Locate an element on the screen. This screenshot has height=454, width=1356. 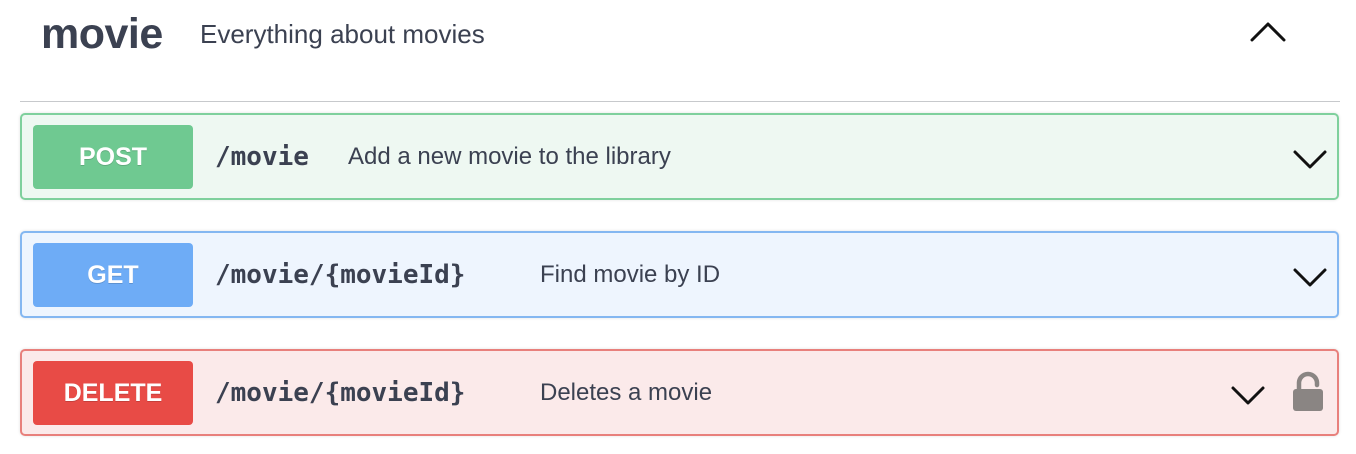
tag-name: movie is located at coordinates (102, 34).